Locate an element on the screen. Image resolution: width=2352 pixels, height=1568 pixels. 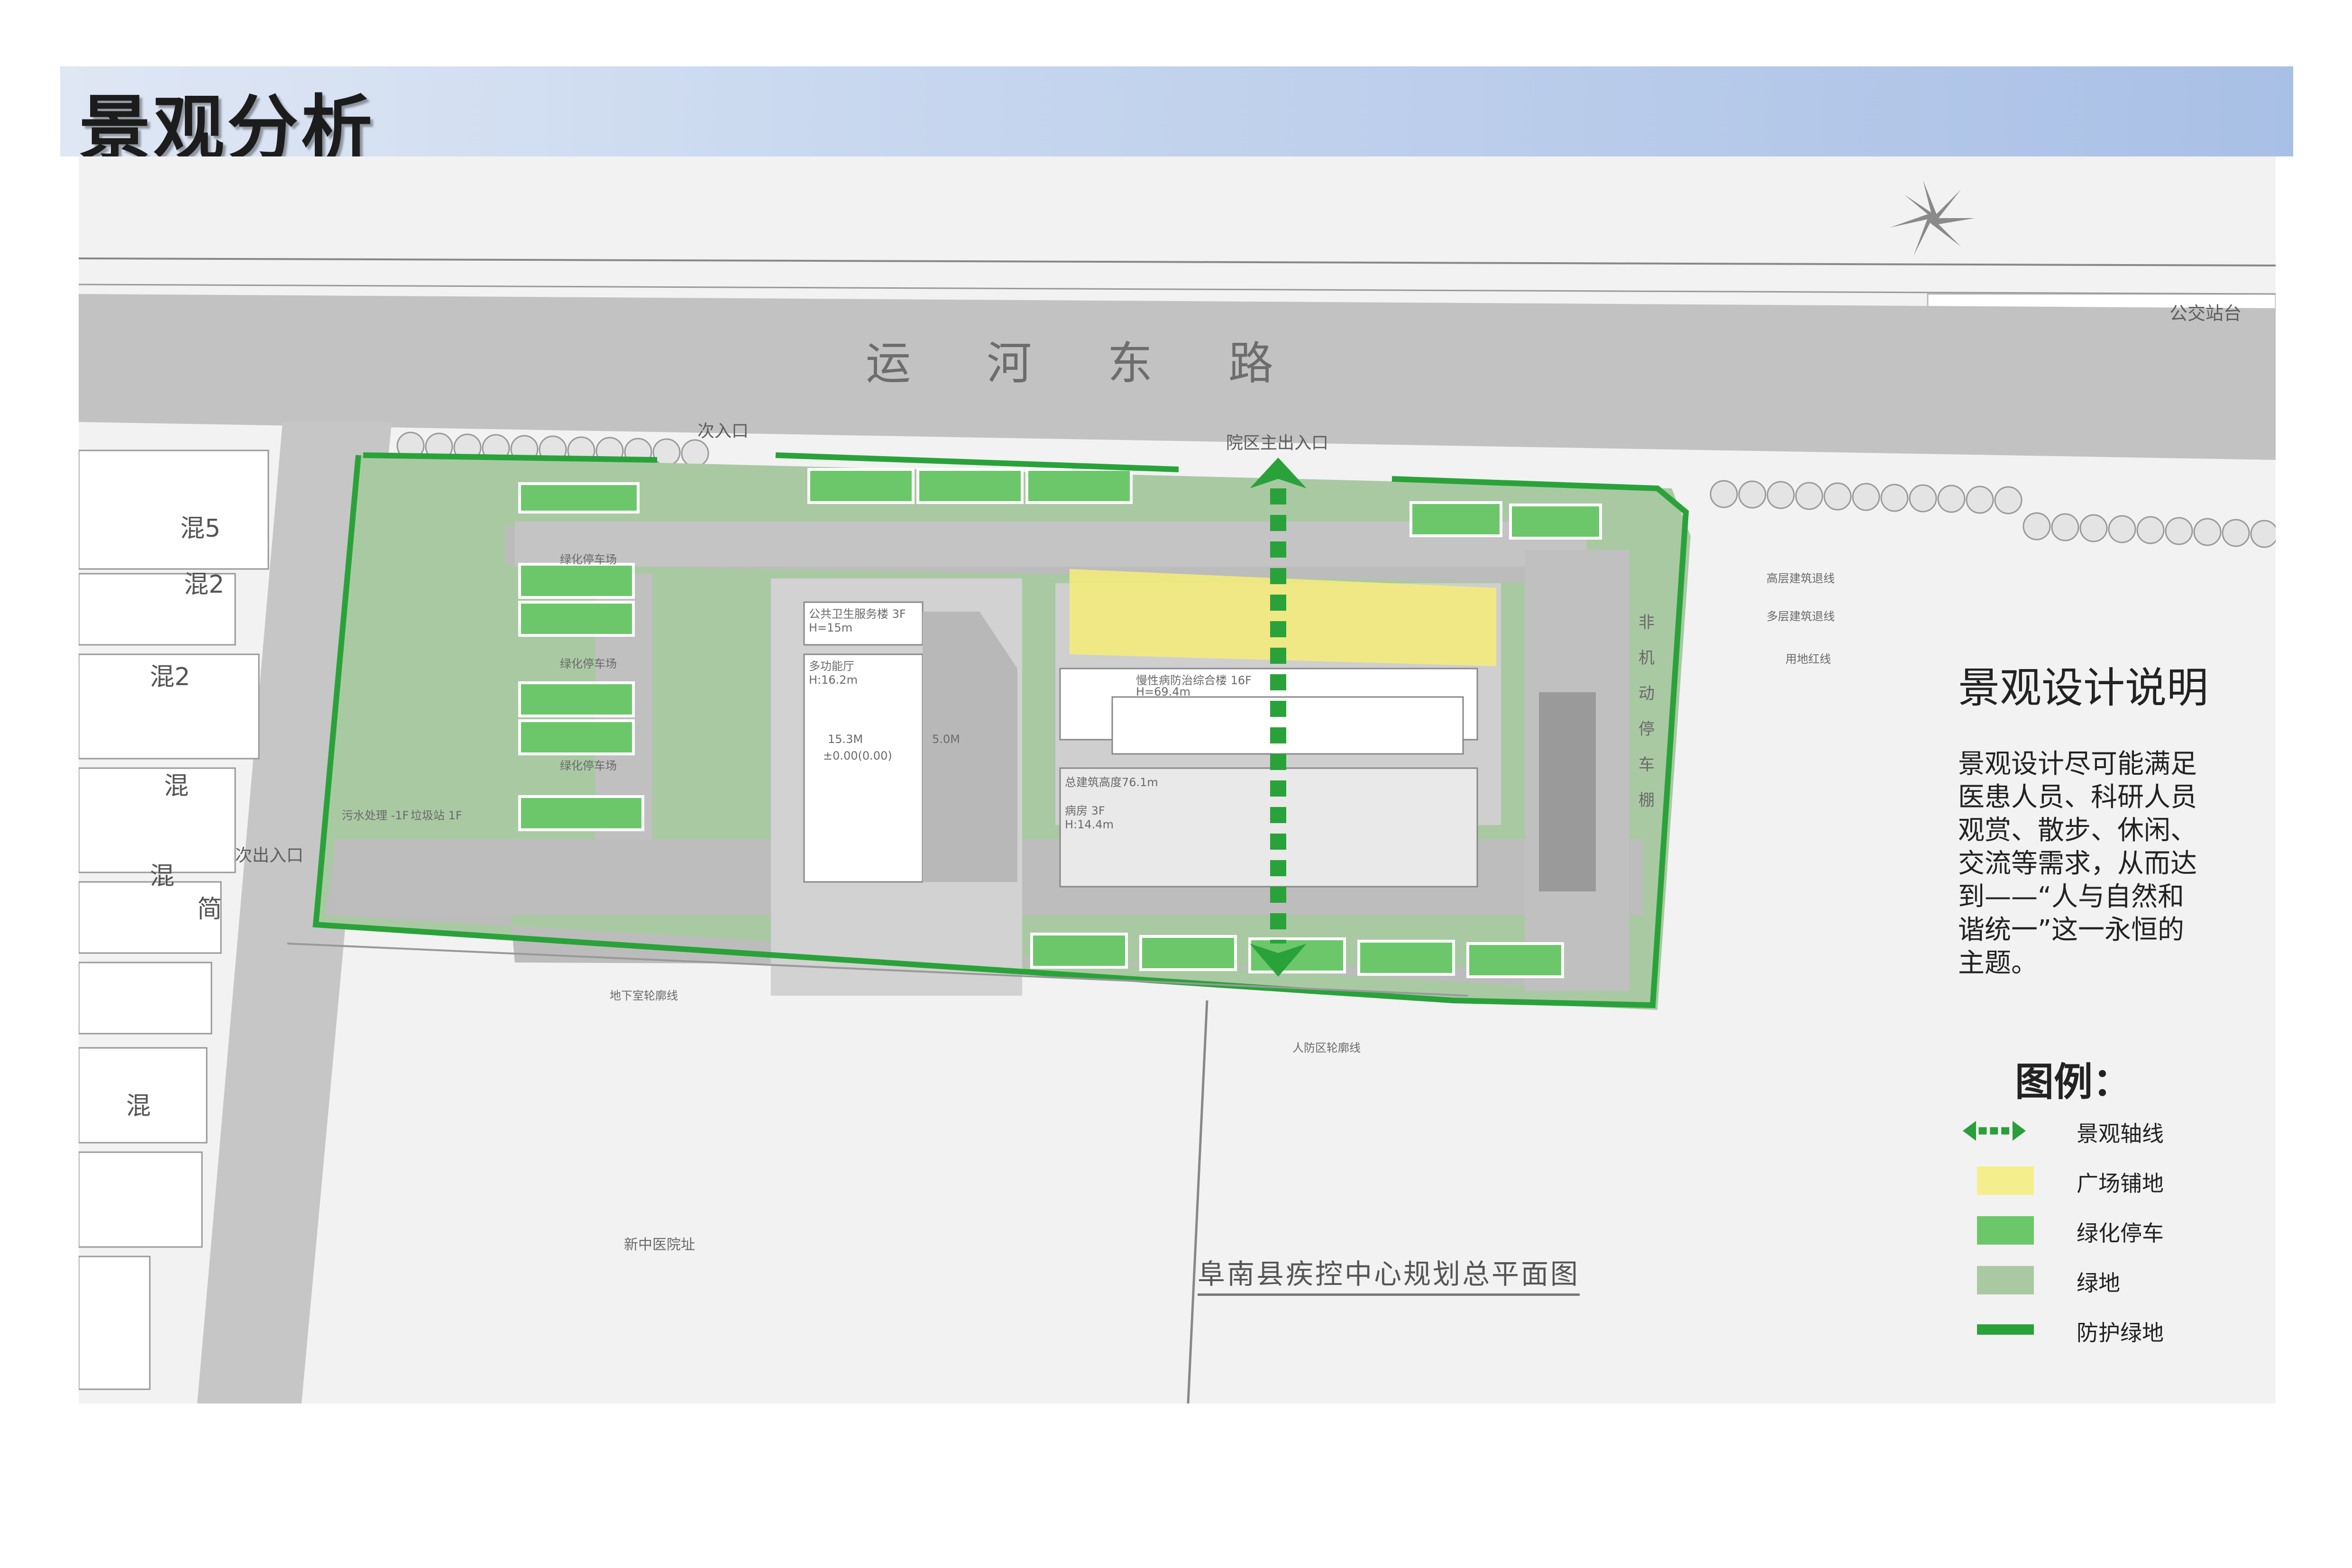
legend-item-green-parking: 绿化停车 is located at coordinates (2105, 1235).